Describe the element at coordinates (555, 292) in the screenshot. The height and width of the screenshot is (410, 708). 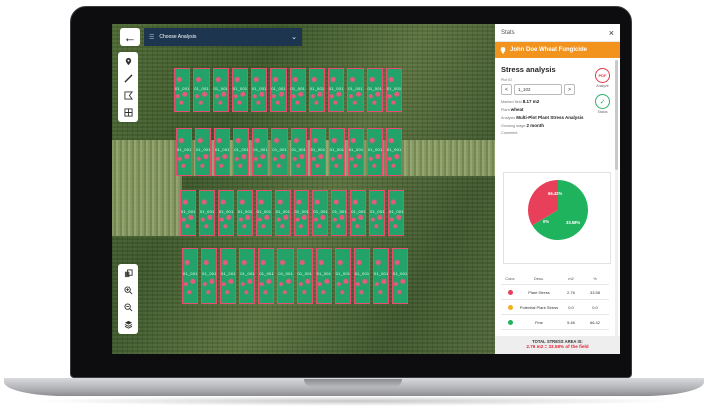
I see `table-row: Plant Stress 2.76 33.58` at that location.